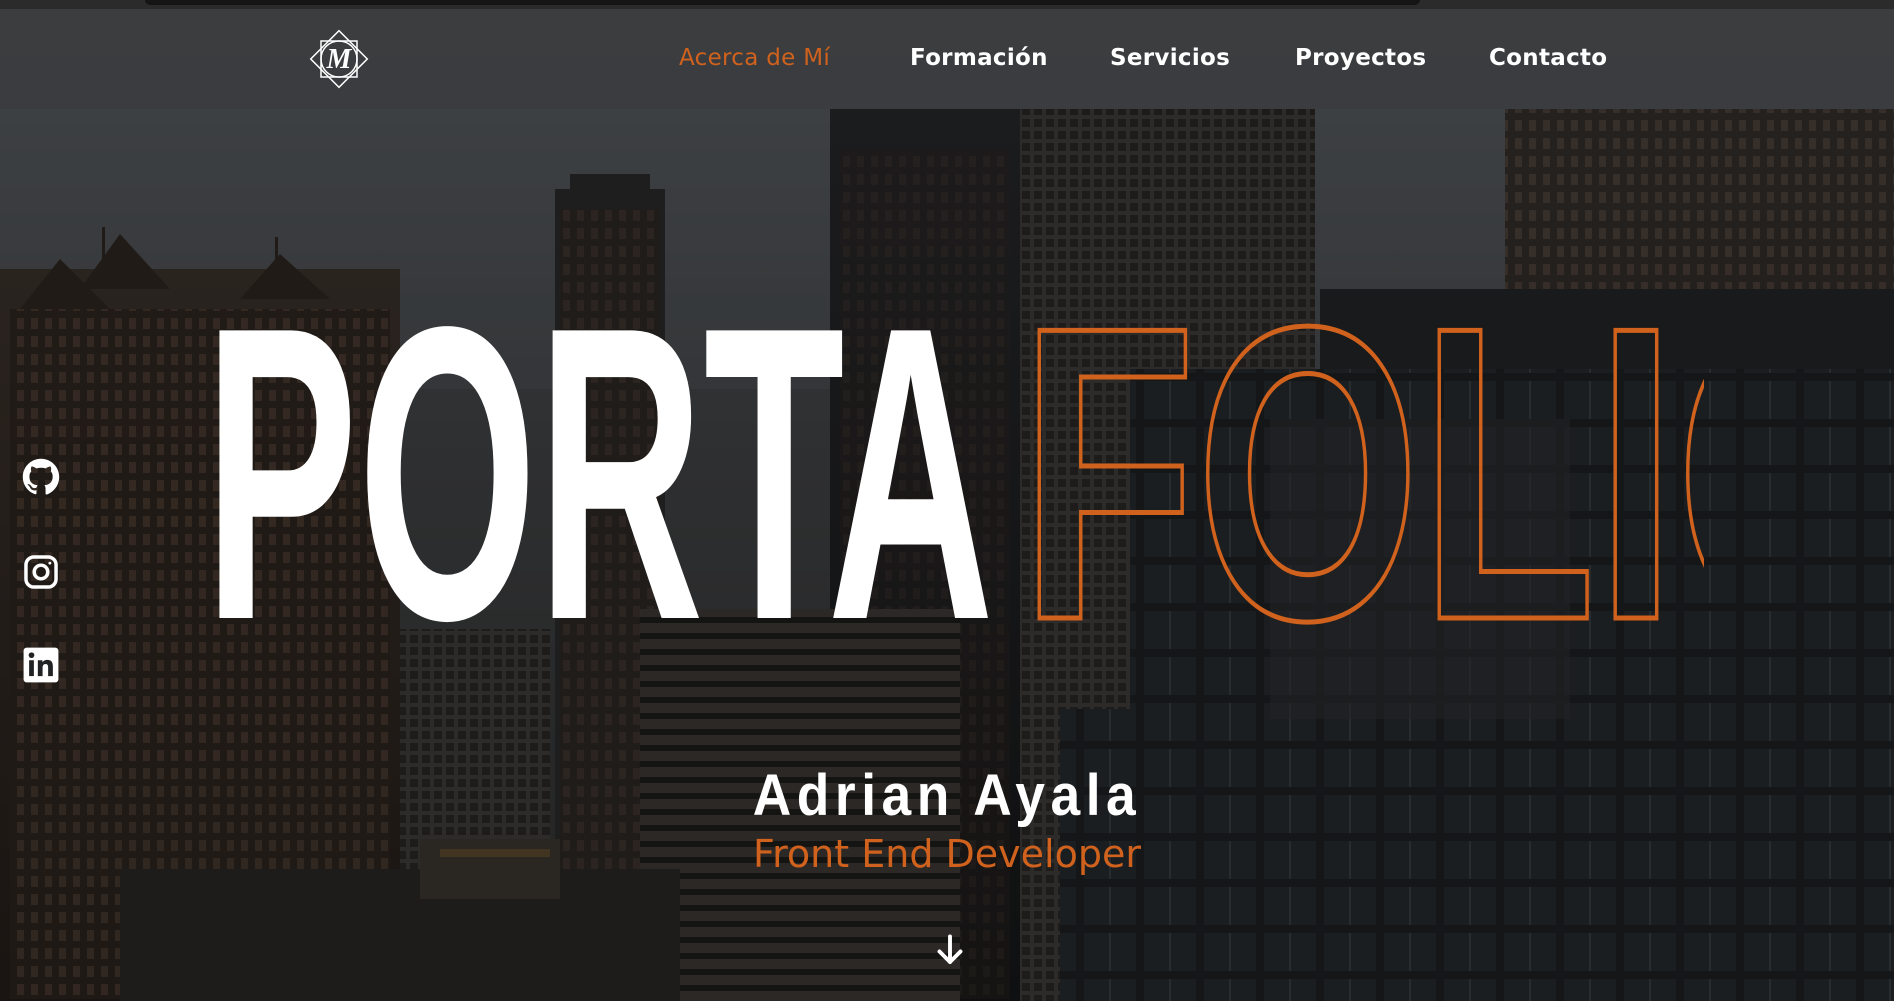 This screenshot has width=1894, height=1001. I want to click on nav-item-servicios: Servicios, so click(1170, 58).